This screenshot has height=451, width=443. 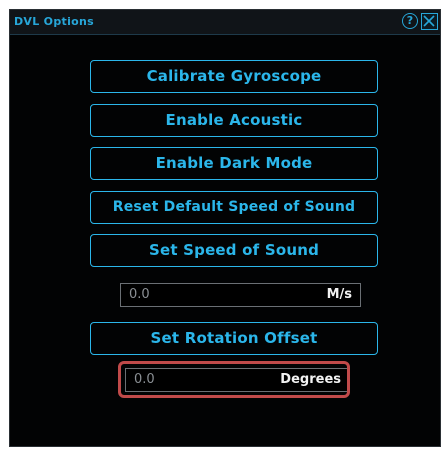 I want to click on enable-dark-mode-button: Enable Dark Mode, so click(x=234, y=163).